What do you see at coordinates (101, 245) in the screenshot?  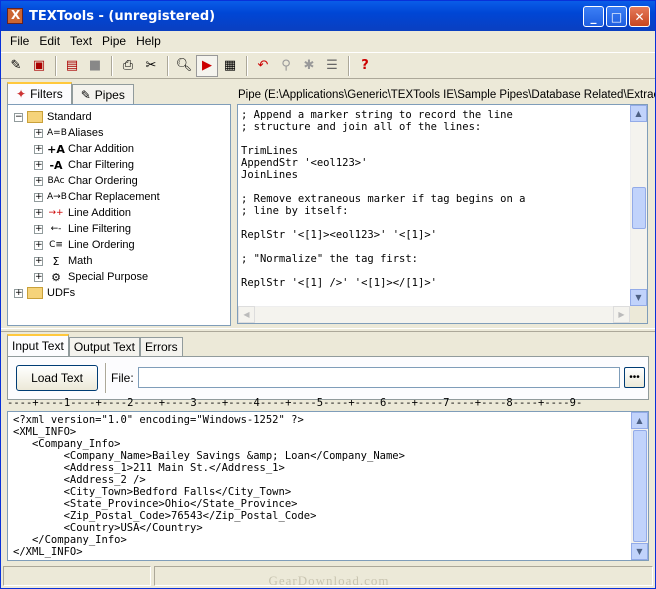 I see `tree-item-label: Line Ordering` at bounding box center [101, 245].